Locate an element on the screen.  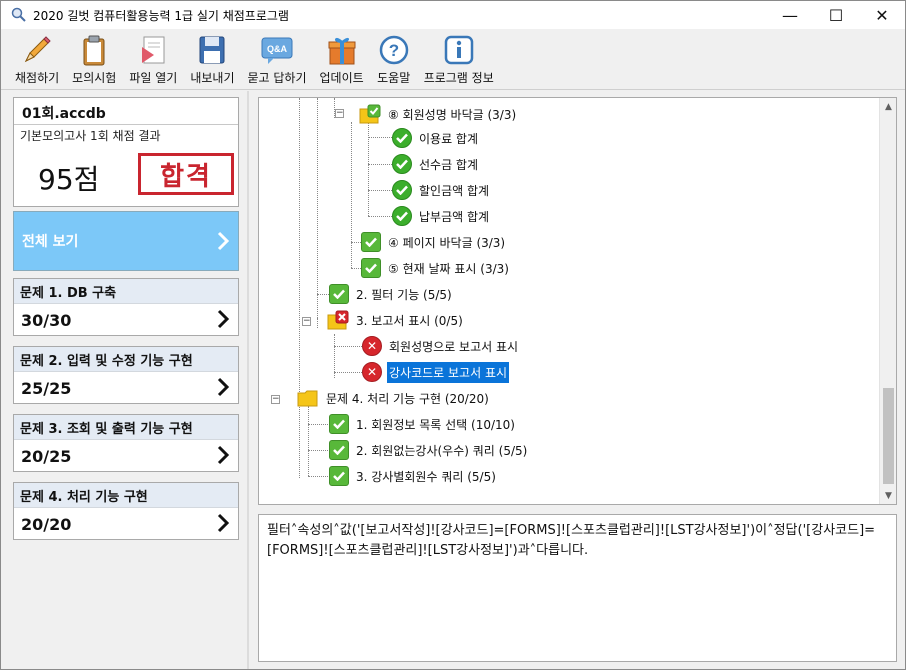
question-card-4: 문제 4. 처리 기능 구현 20/20 is located at coordinates (126, 511).